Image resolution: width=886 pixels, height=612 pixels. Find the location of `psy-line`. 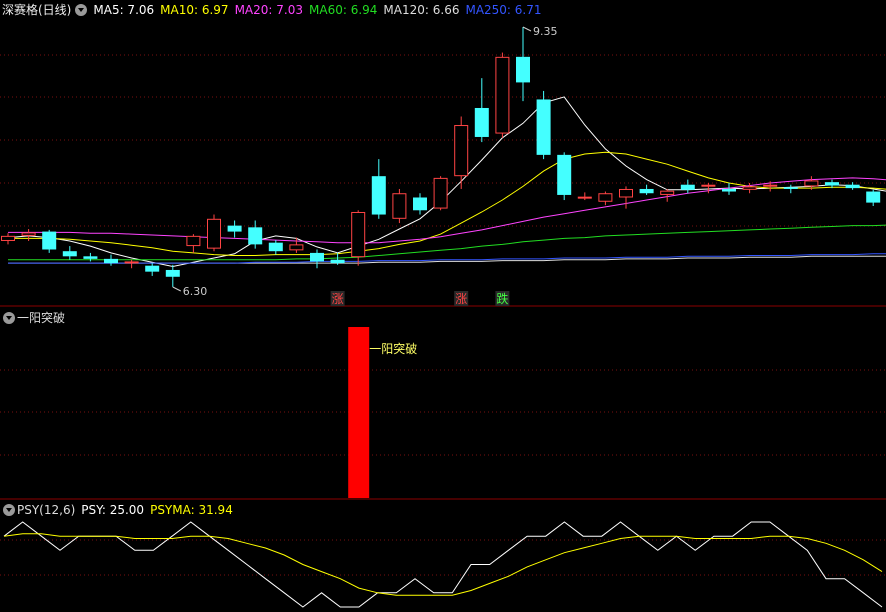

psy-line is located at coordinates (443, 564).